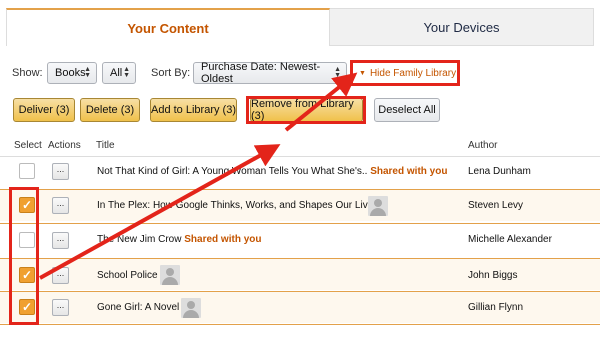 The width and height of the screenshot is (600, 340). What do you see at coordinates (28, 145) in the screenshot?
I see `select-column-header: Select` at bounding box center [28, 145].